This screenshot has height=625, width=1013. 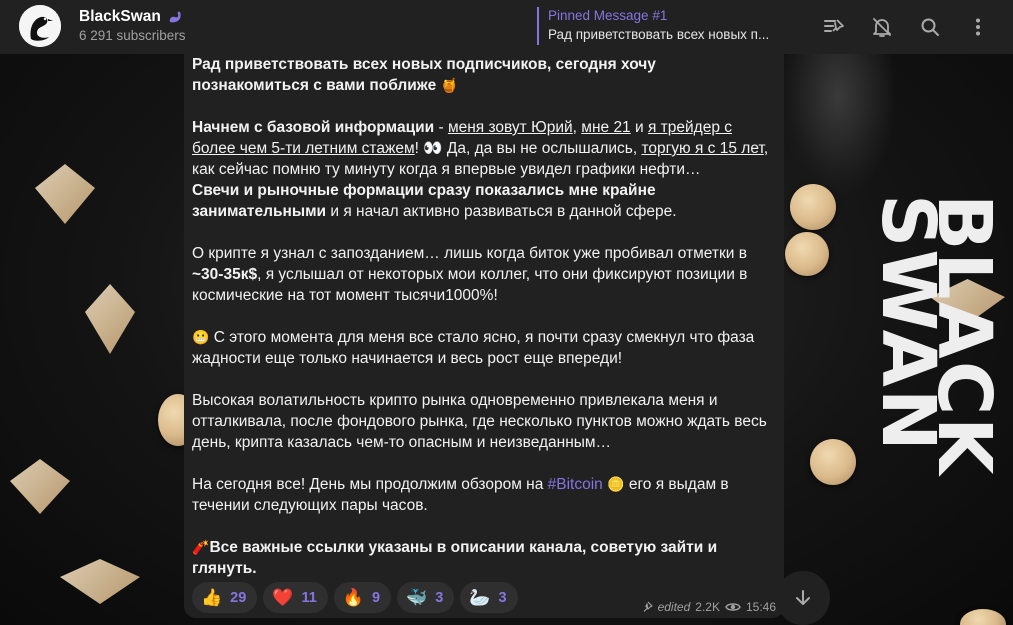 I want to click on grimace-emoji-icon: 😬, so click(x=201, y=337).